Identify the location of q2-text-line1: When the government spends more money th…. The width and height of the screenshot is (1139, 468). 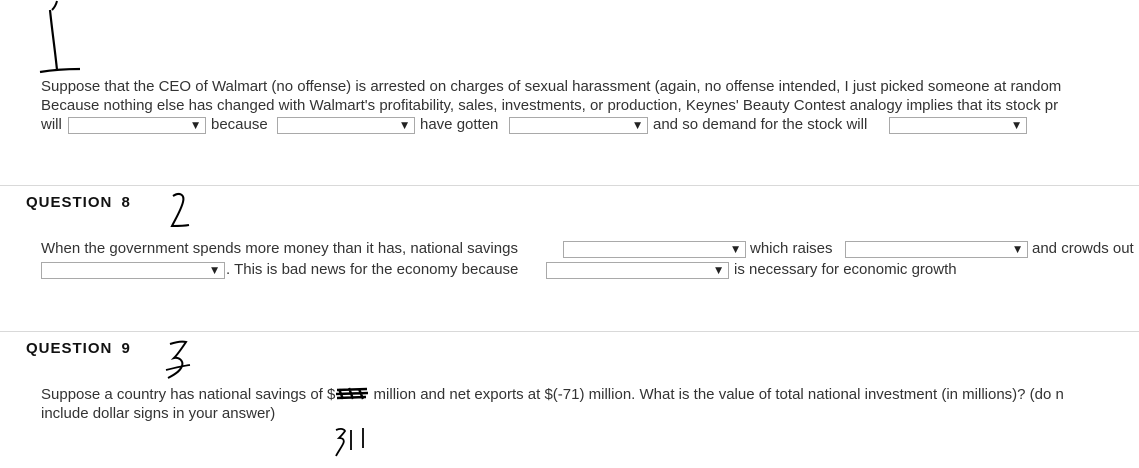
(279, 248).